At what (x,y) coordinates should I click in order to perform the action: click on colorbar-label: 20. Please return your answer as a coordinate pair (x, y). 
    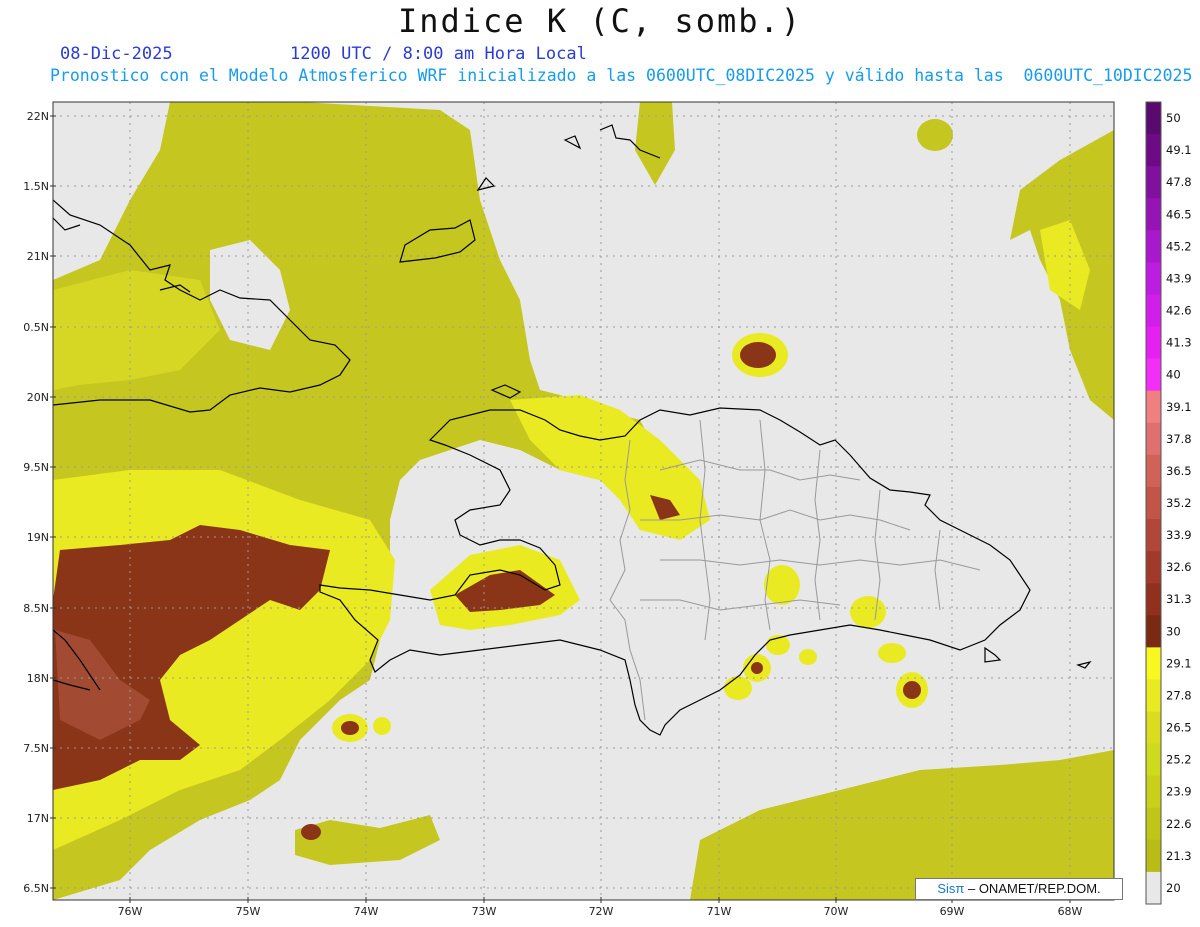
    Looking at the image, I should click on (1173, 888).